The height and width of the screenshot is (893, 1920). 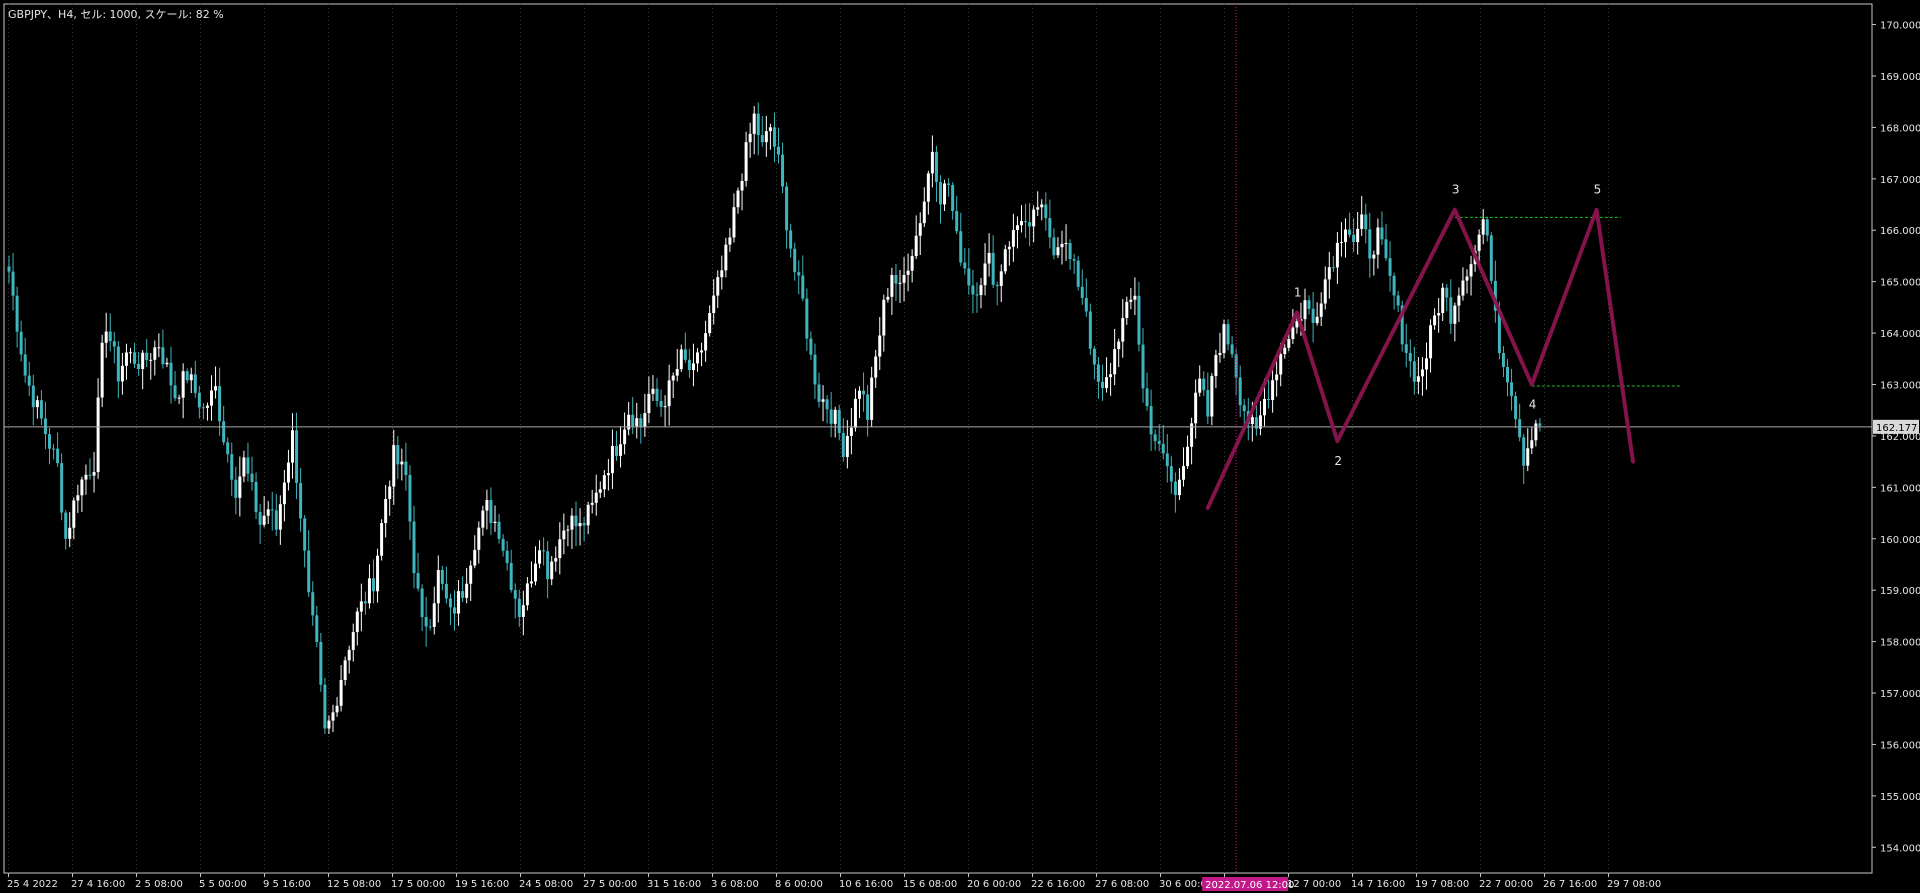 I want to click on x-tick-label: 12 7 00:00, so click(x=1314, y=884).